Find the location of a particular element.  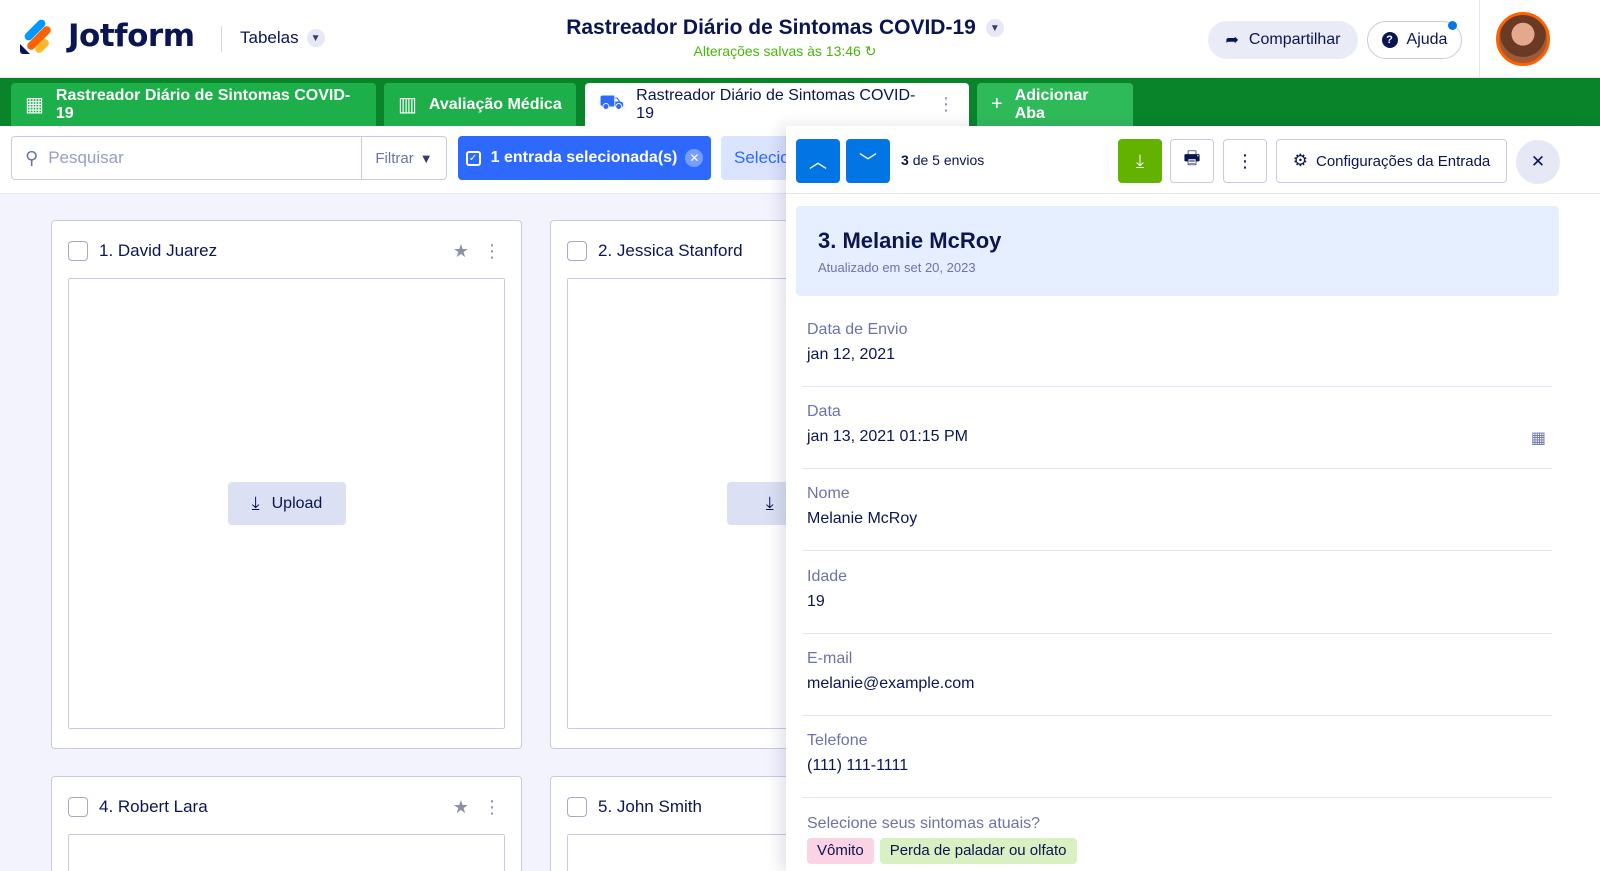

card-header: 5. John Smith is located at coordinates (634, 807).